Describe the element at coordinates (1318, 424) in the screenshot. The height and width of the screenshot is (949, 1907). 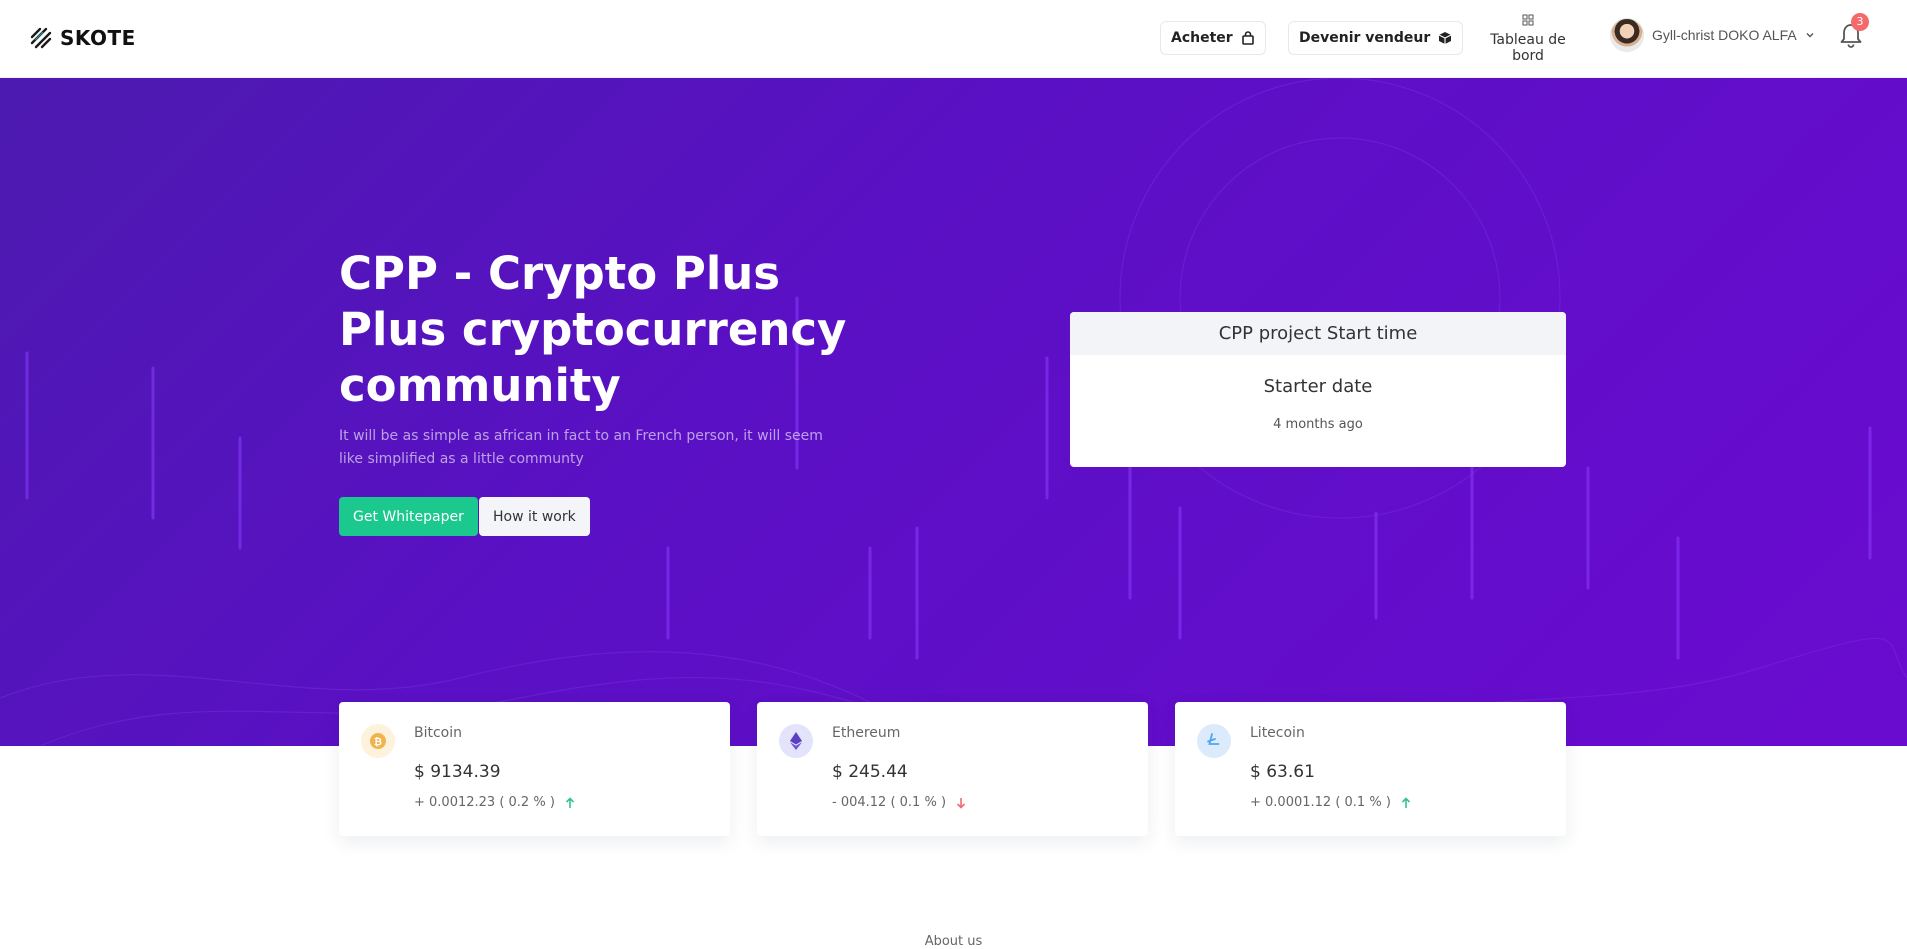
I see `start-card-time: 4 months ago` at that location.